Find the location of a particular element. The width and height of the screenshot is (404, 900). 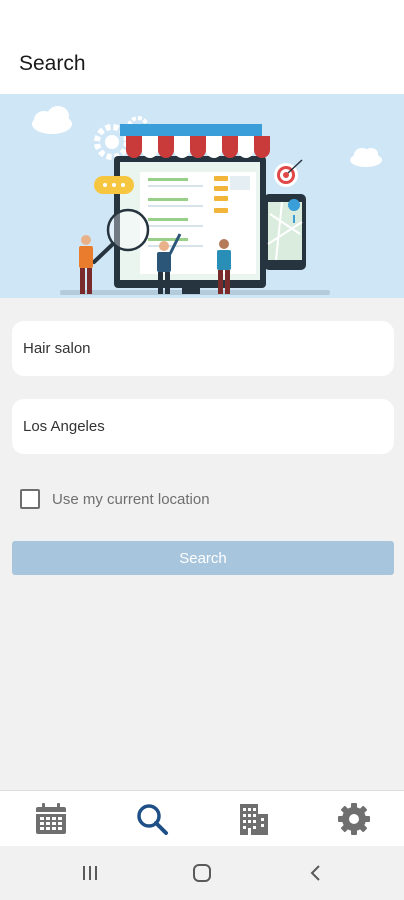

status-bar-area is located at coordinates (202, 18).